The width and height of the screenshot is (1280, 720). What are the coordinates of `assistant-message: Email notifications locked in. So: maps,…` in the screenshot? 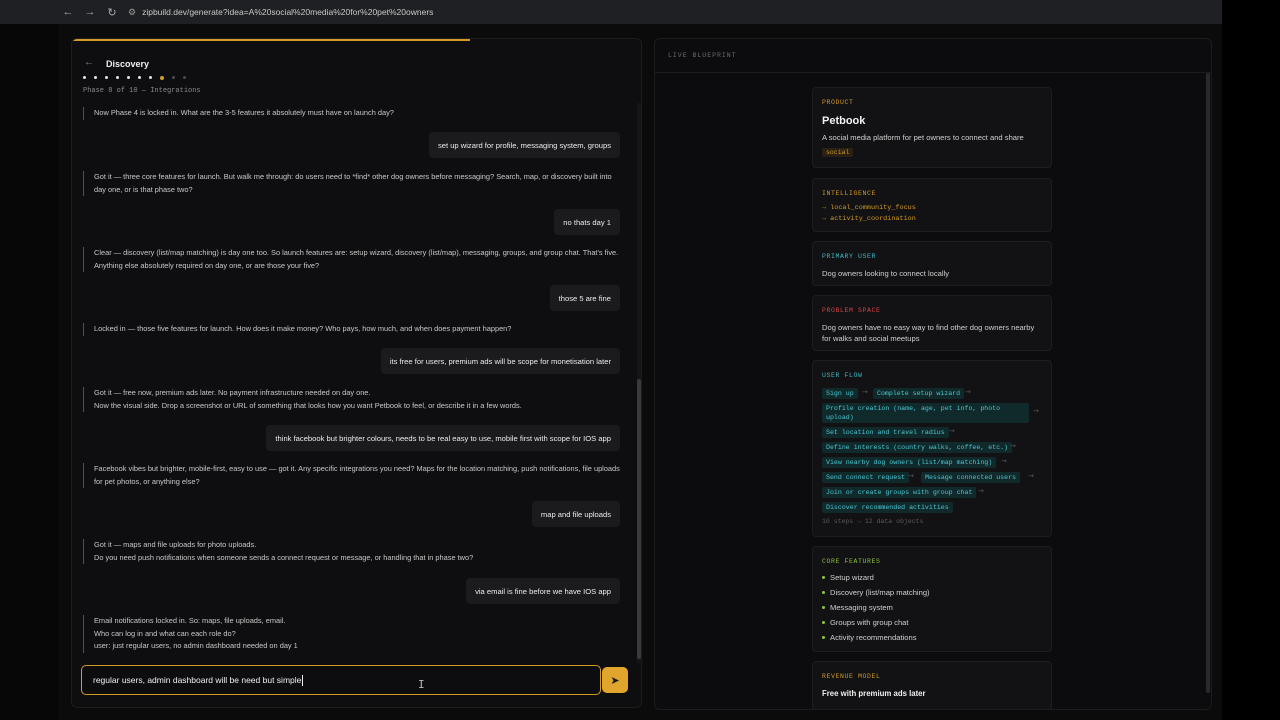 It's located at (353, 634).